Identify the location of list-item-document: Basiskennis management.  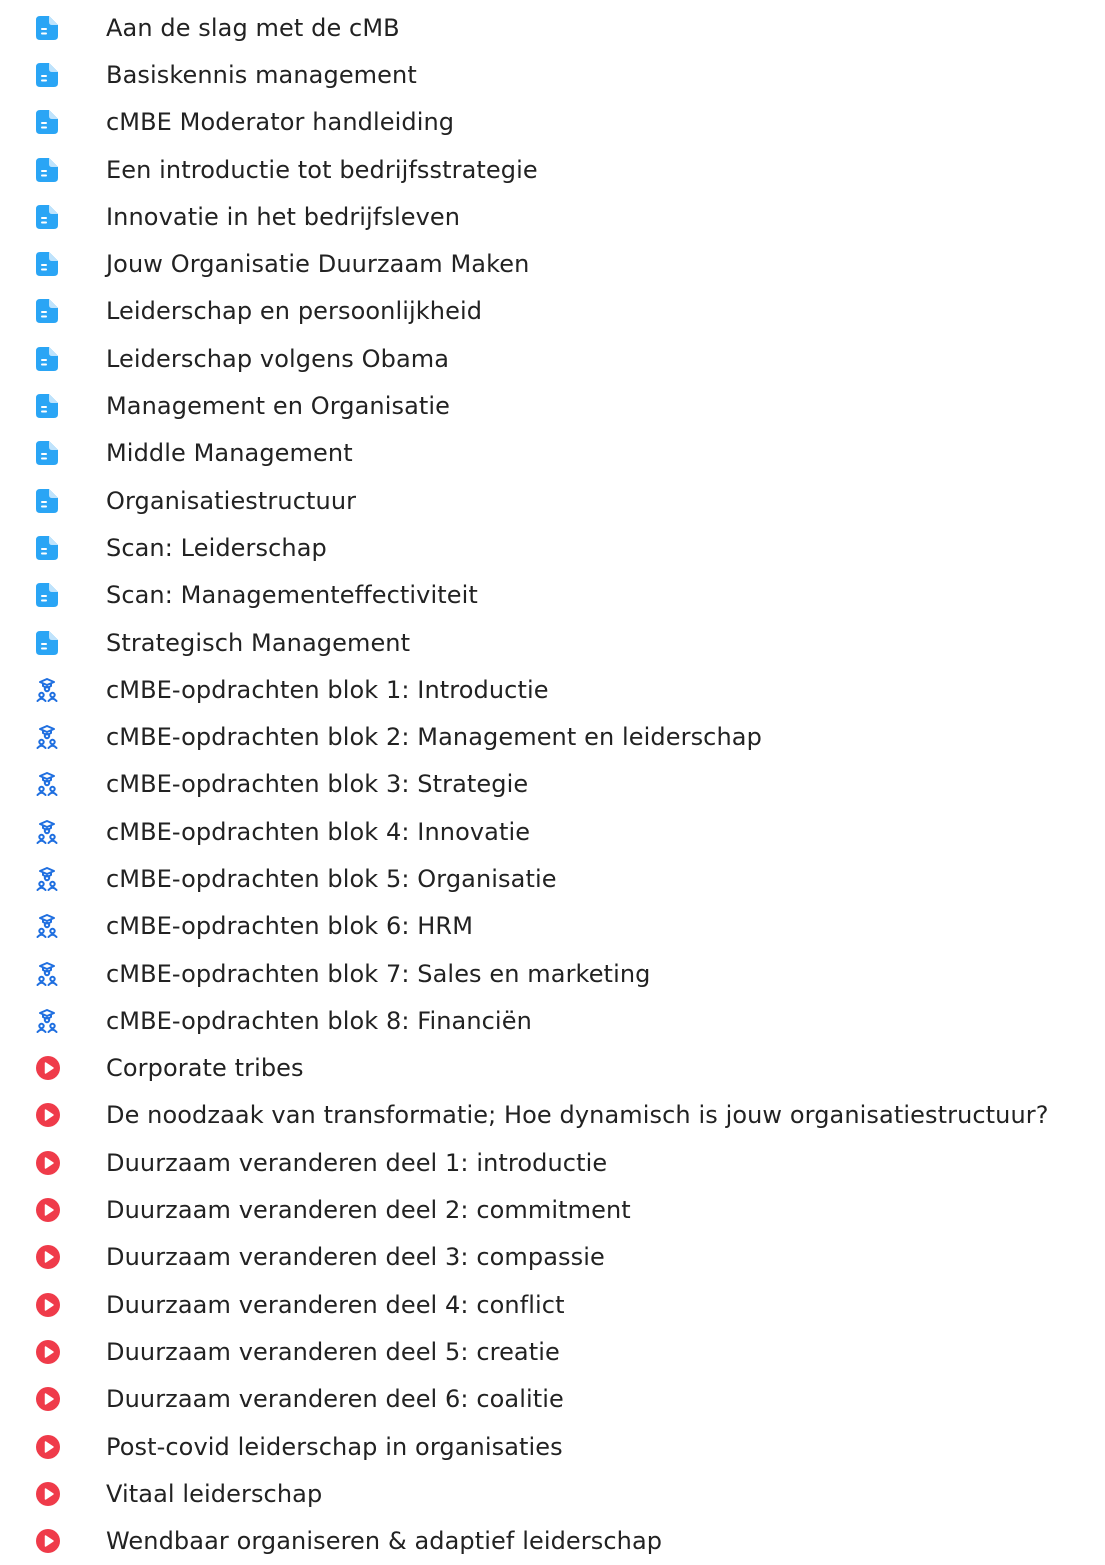
(552, 74).